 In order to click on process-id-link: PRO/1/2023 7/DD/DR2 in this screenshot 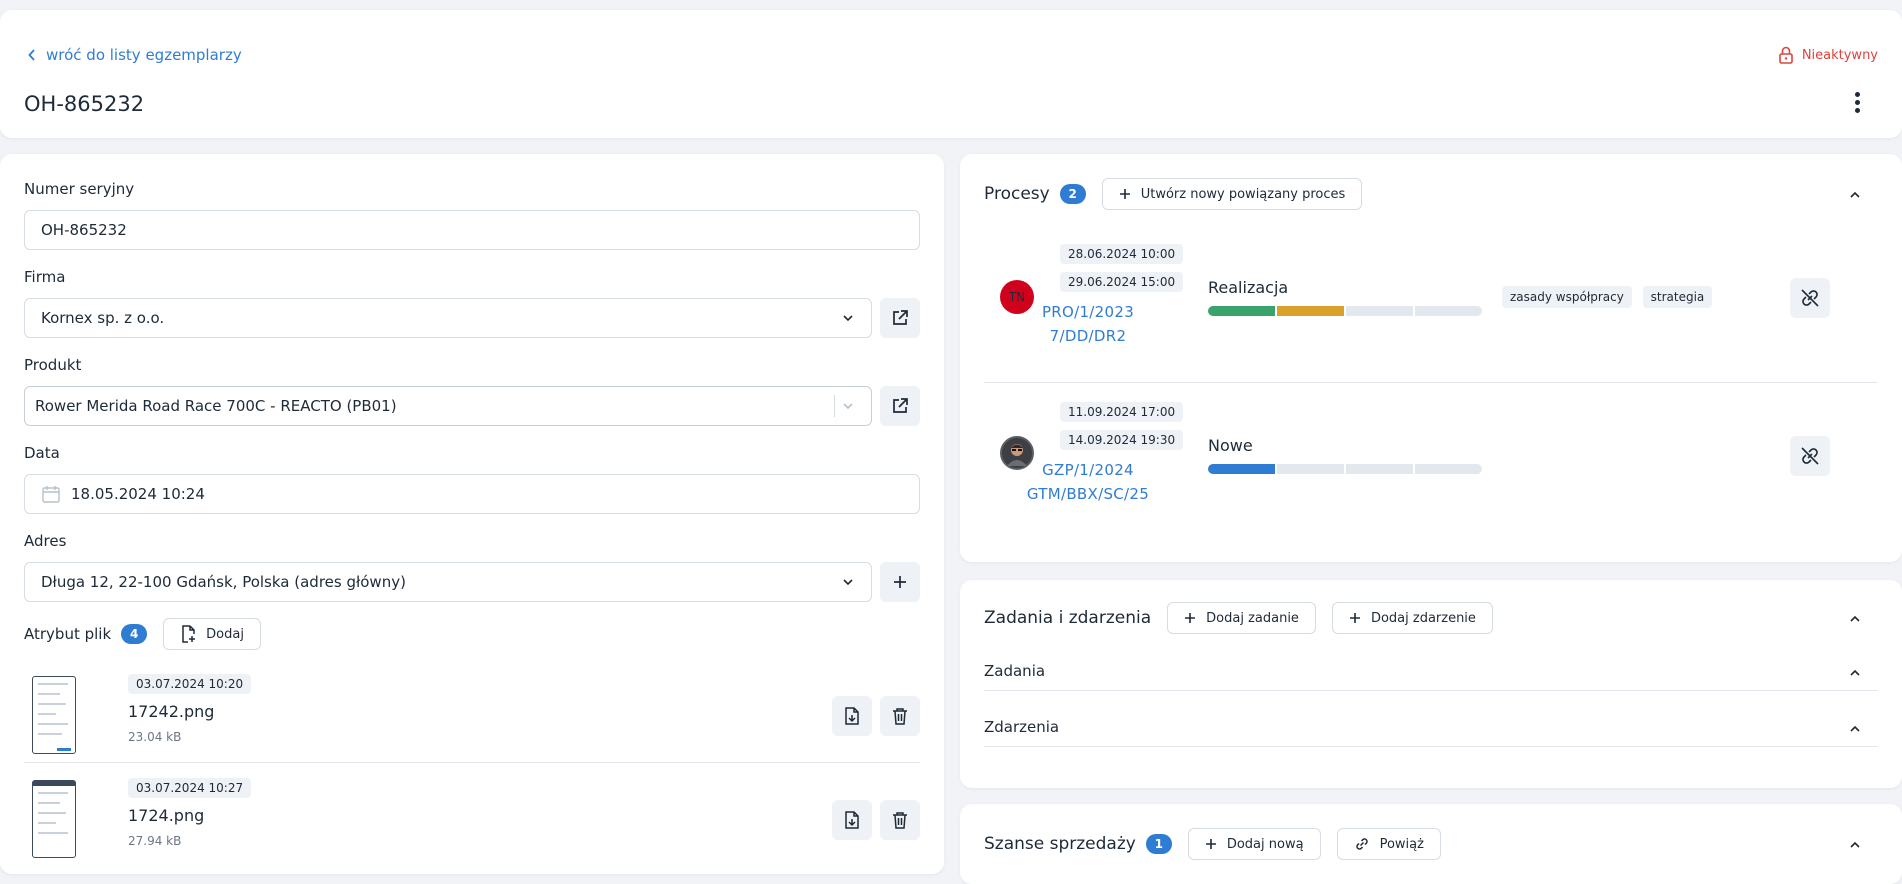, I will do `click(1088, 324)`.